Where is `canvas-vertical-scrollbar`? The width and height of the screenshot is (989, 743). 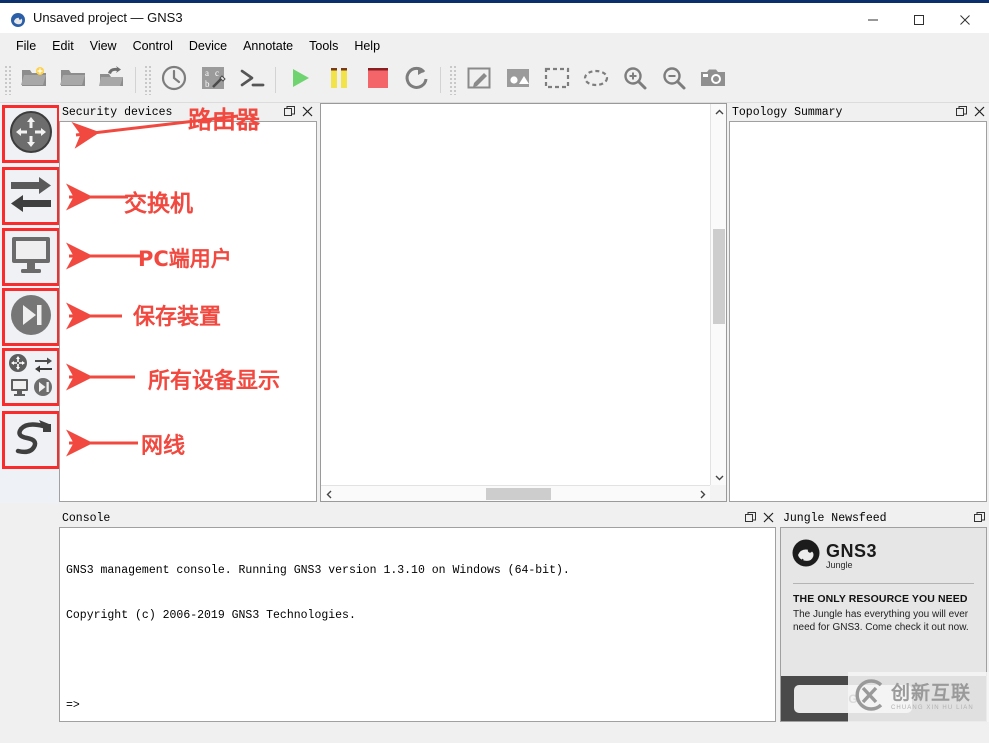
canvas-vertical-scrollbar is located at coordinates (718, 294).